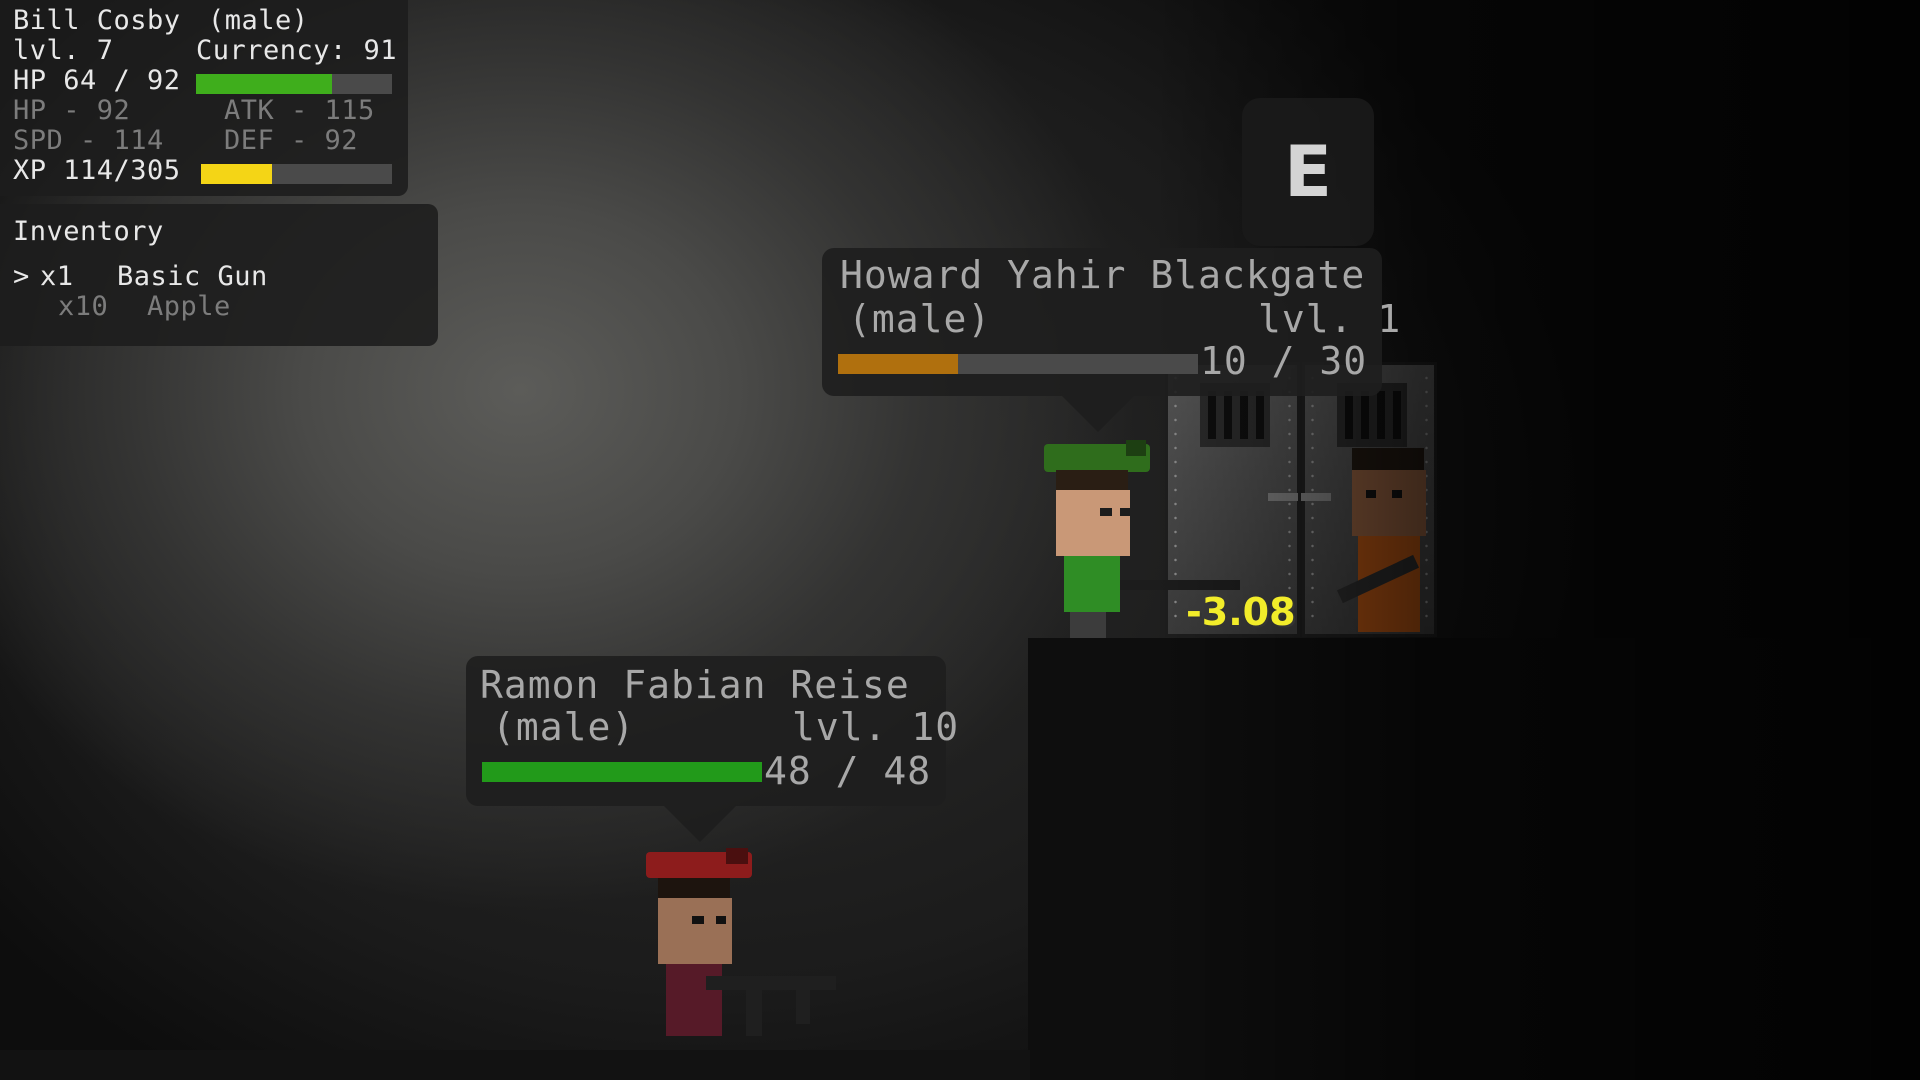 Image resolution: width=1920 pixels, height=1080 pixels. Describe the element at coordinates (57, 276) in the screenshot. I see `inventory-item-qty: x1` at that location.